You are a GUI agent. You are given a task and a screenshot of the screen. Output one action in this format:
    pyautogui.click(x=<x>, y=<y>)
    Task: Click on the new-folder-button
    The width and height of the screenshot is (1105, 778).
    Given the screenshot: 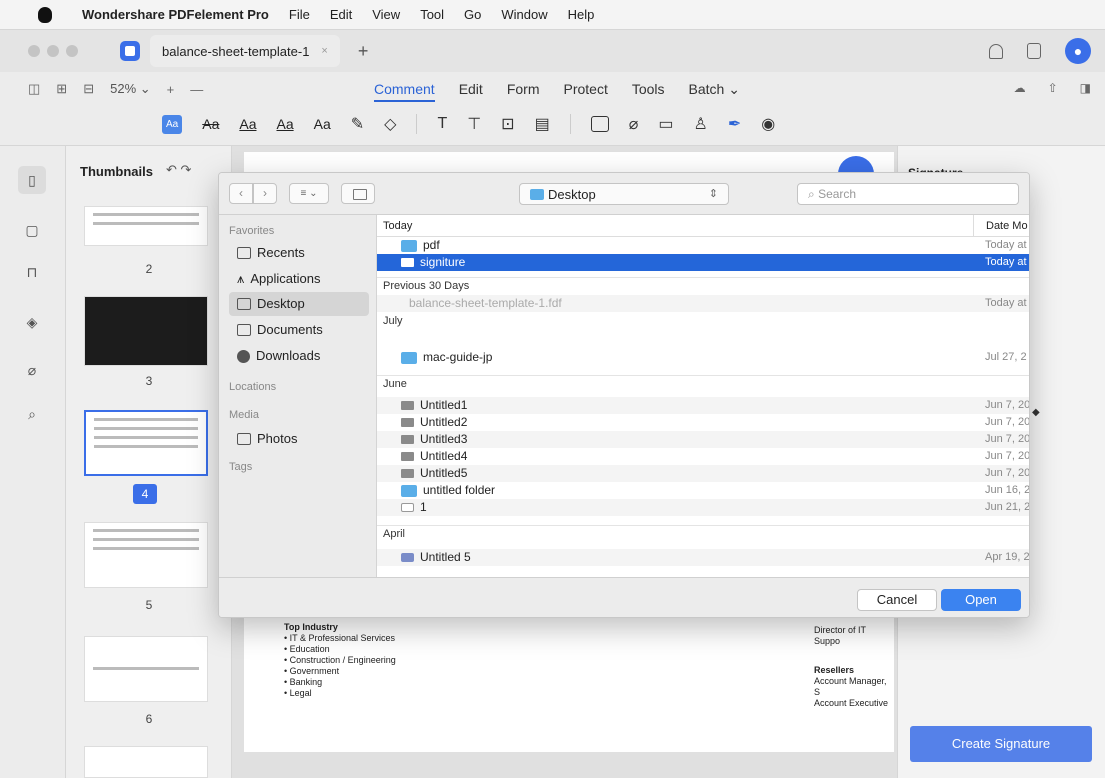 What is the action you would take?
    pyautogui.click(x=358, y=193)
    